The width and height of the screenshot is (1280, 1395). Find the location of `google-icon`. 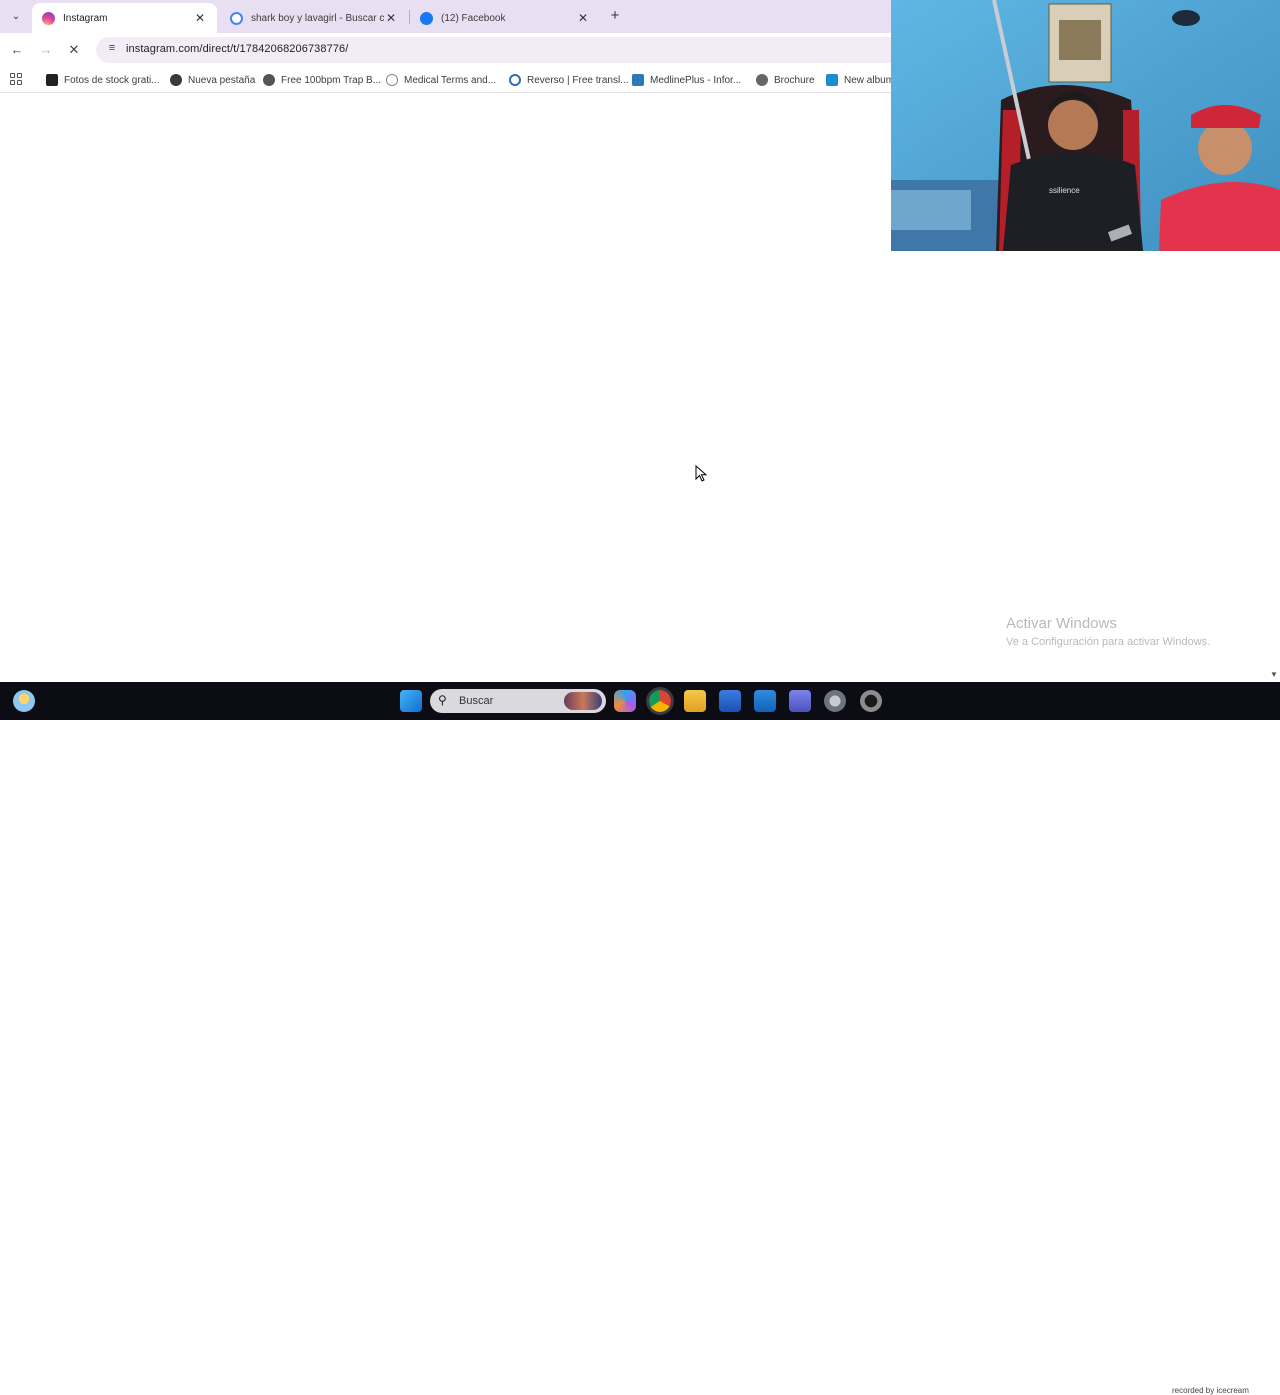

google-icon is located at coordinates (236, 18).